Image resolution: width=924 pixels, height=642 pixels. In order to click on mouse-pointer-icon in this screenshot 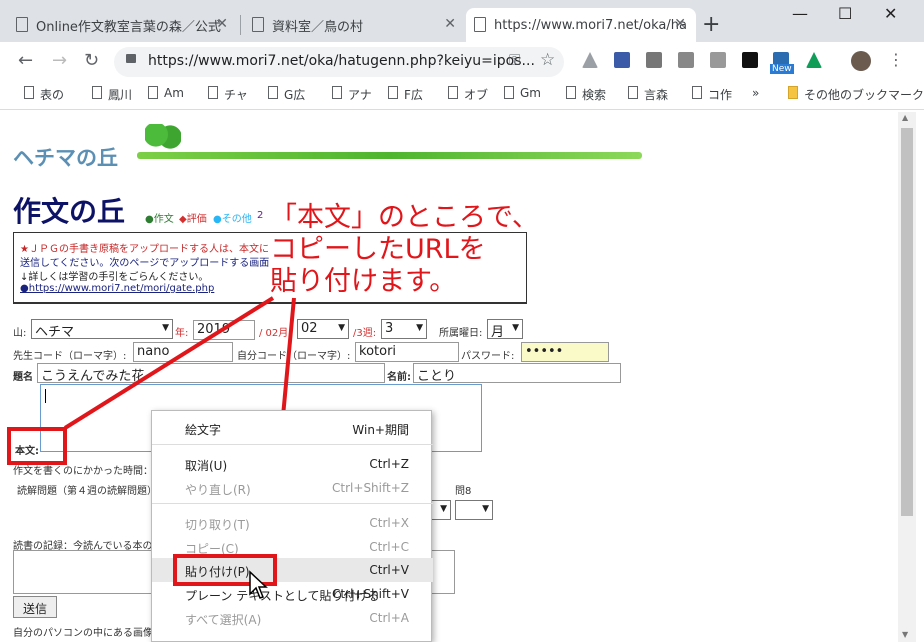, I will do `click(258, 584)`.